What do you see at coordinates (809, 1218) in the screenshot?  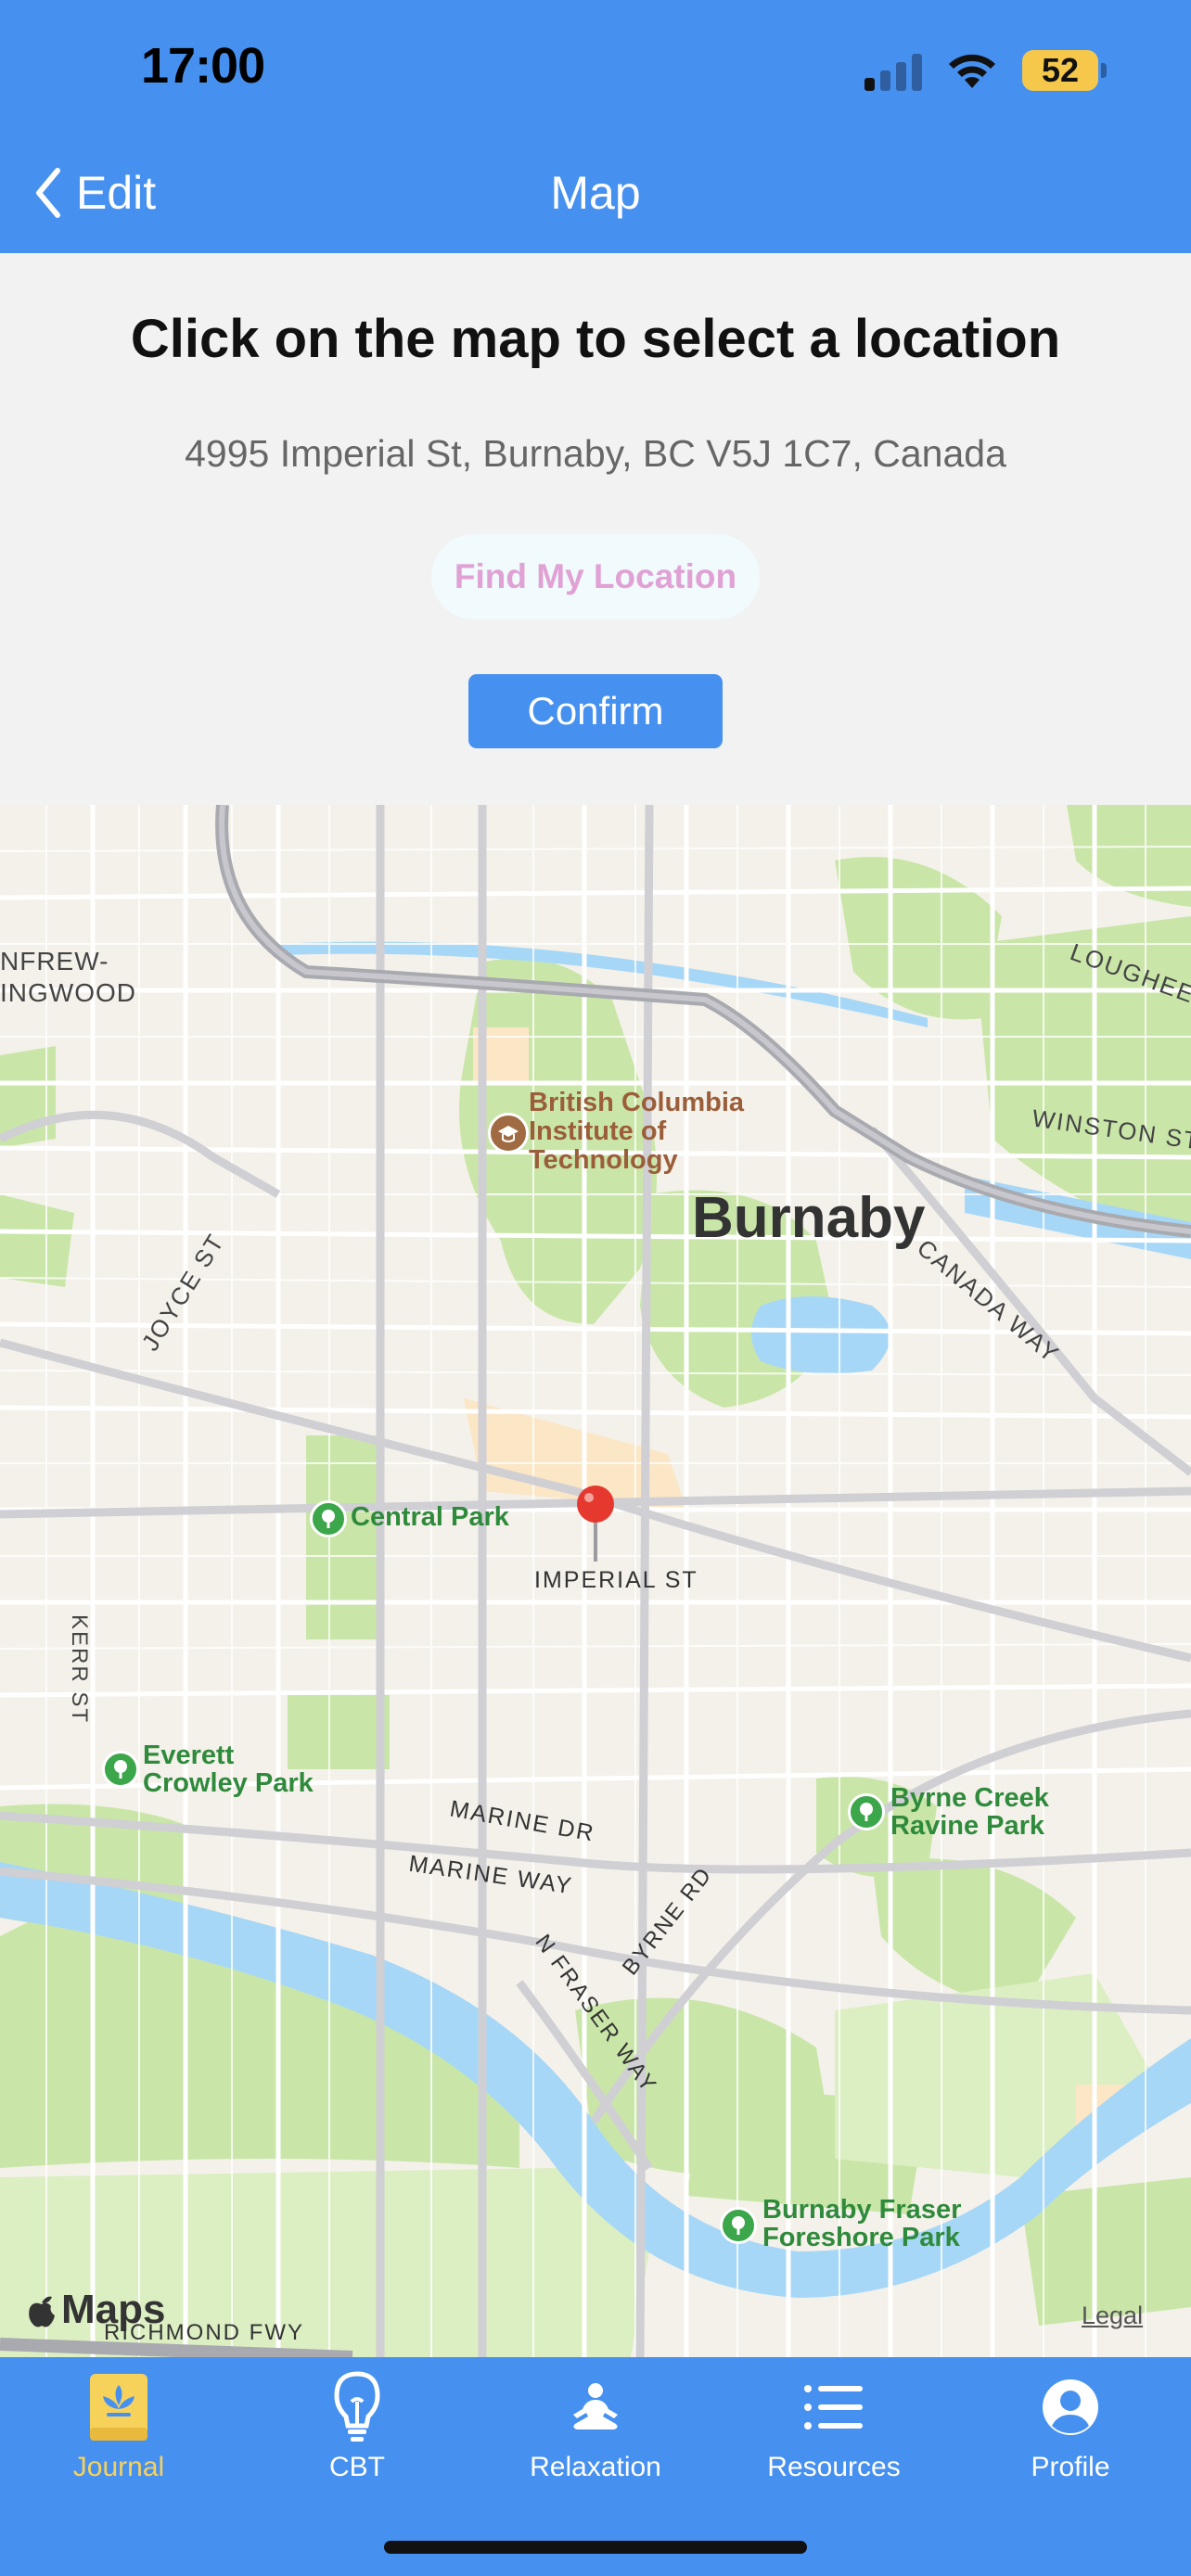 I see `map-label-burnaby: Burnaby` at bounding box center [809, 1218].